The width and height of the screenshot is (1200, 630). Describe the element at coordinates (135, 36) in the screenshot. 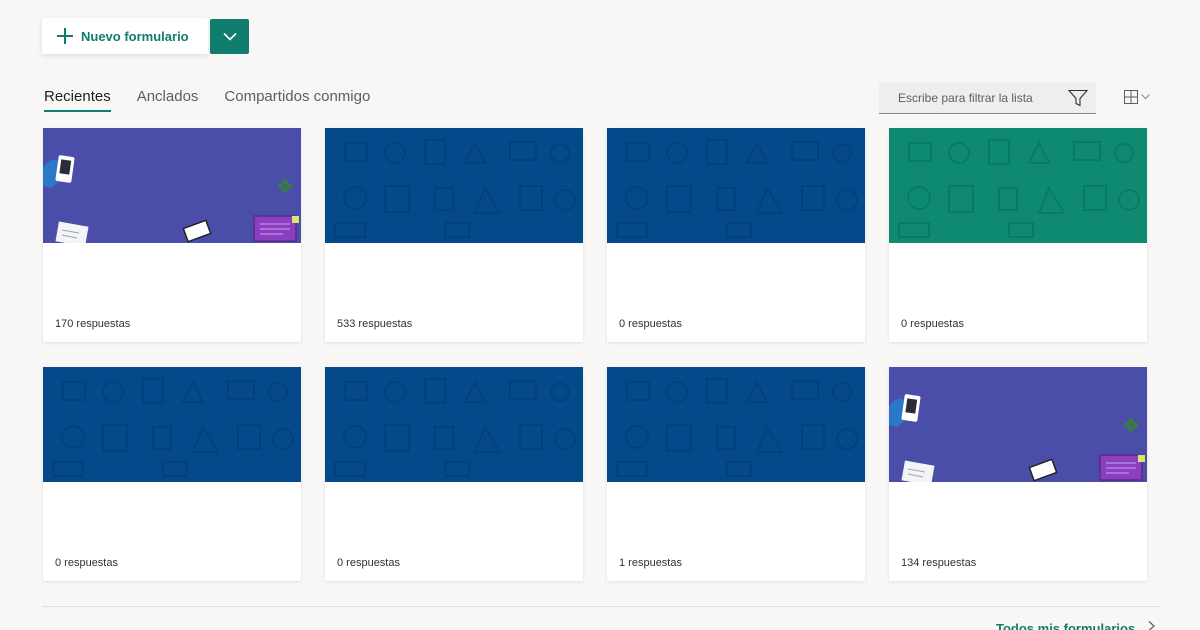

I see `new-form-label: Nuevo formulario` at that location.